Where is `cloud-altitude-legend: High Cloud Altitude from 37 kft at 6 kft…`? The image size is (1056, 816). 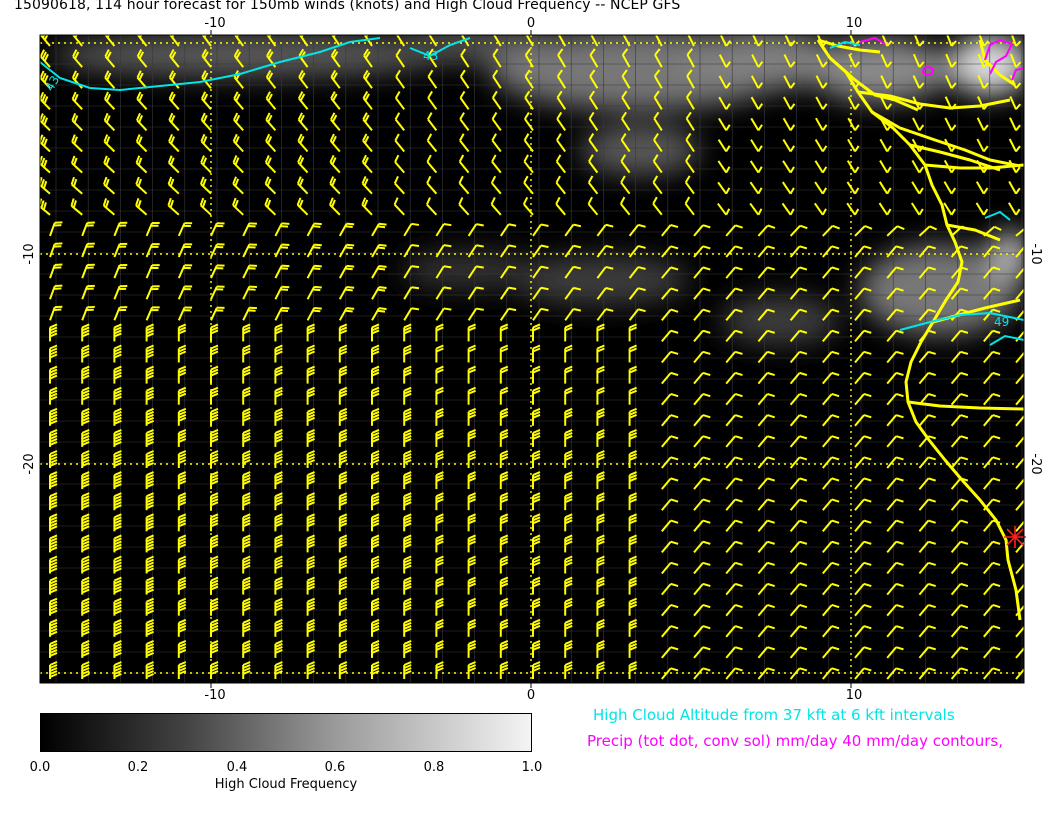 cloud-altitude-legend: High Cloud Altitude from 37 kft at 6 kft… is located at coordinates (774, 715).